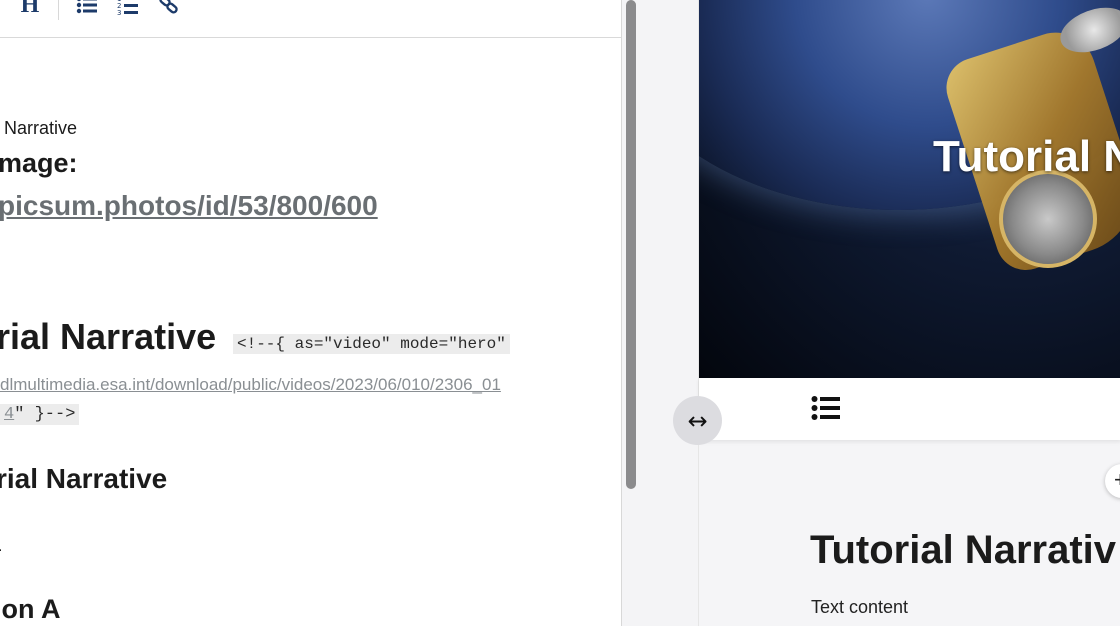 Image resolution: width=1120 pixels, height=626 pixels. Describe the element at coordinates (84, 478) in the screenshot. I see `heading-tutorial-narrative-2: rial Narrative` at that location.